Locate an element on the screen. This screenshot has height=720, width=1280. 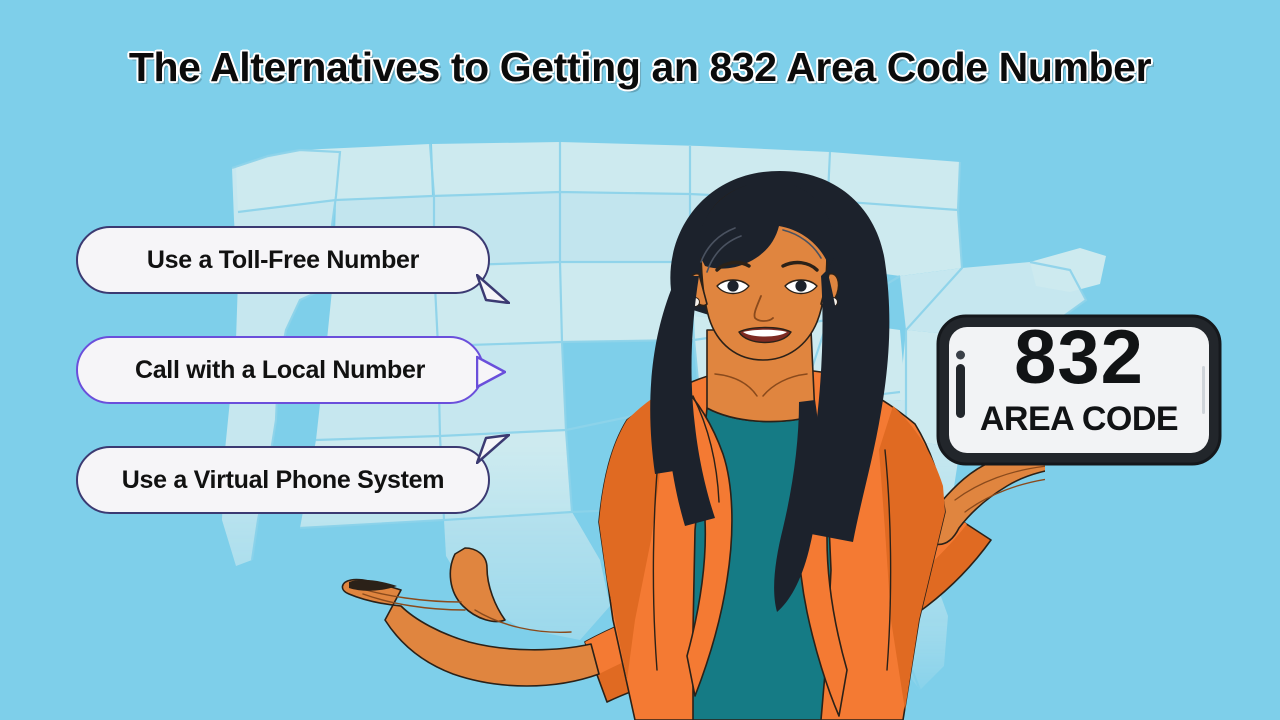
callout-bubble-local-number: Call with a Local Number is located at coordinates (291, 370).